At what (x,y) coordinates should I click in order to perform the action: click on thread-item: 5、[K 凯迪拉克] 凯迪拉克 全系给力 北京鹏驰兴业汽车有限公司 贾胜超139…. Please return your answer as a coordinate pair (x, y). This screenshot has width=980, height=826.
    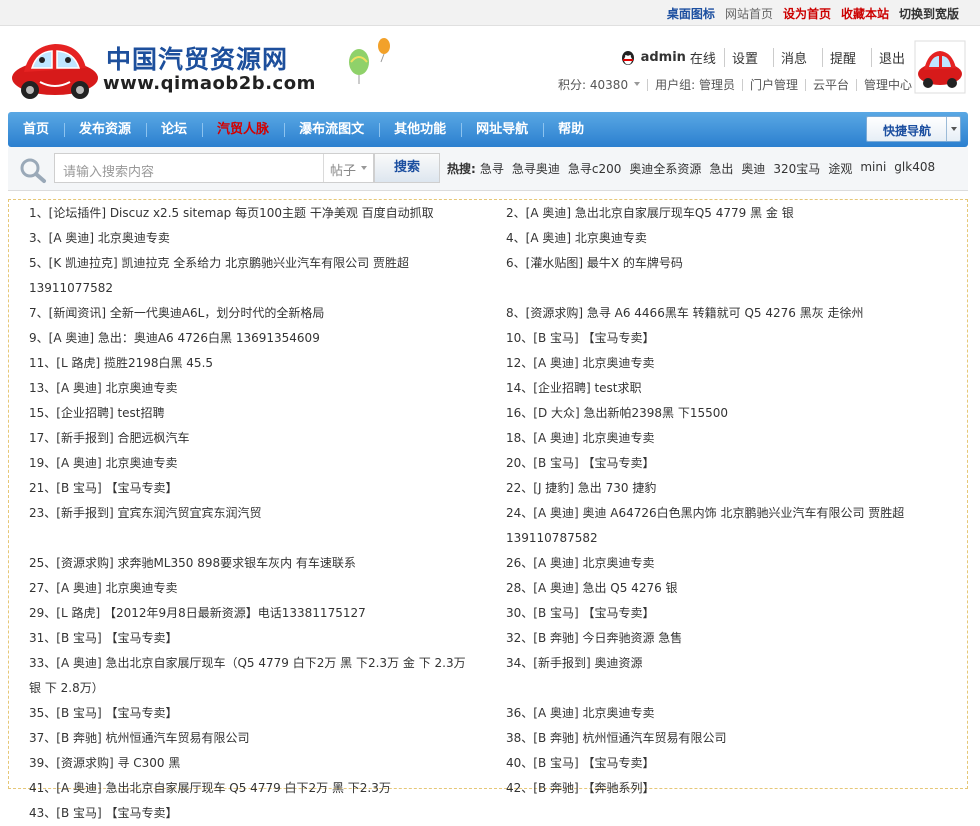
    Looking at the image, I should click on (248, 276).